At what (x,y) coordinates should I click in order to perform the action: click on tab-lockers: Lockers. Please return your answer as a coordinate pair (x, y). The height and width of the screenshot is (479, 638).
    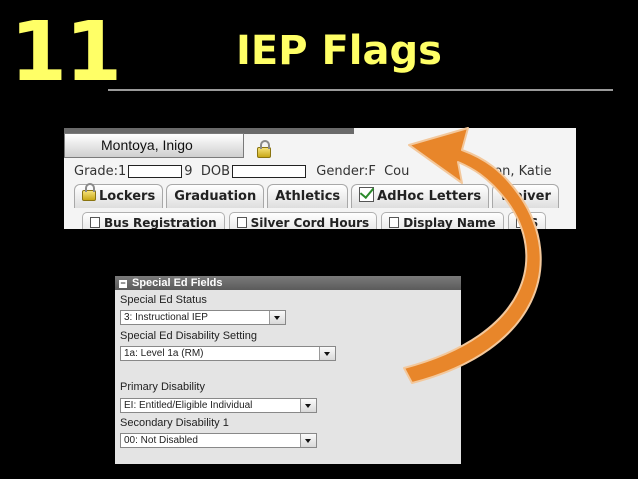
    Looking at the image, I should click on (119, 195).